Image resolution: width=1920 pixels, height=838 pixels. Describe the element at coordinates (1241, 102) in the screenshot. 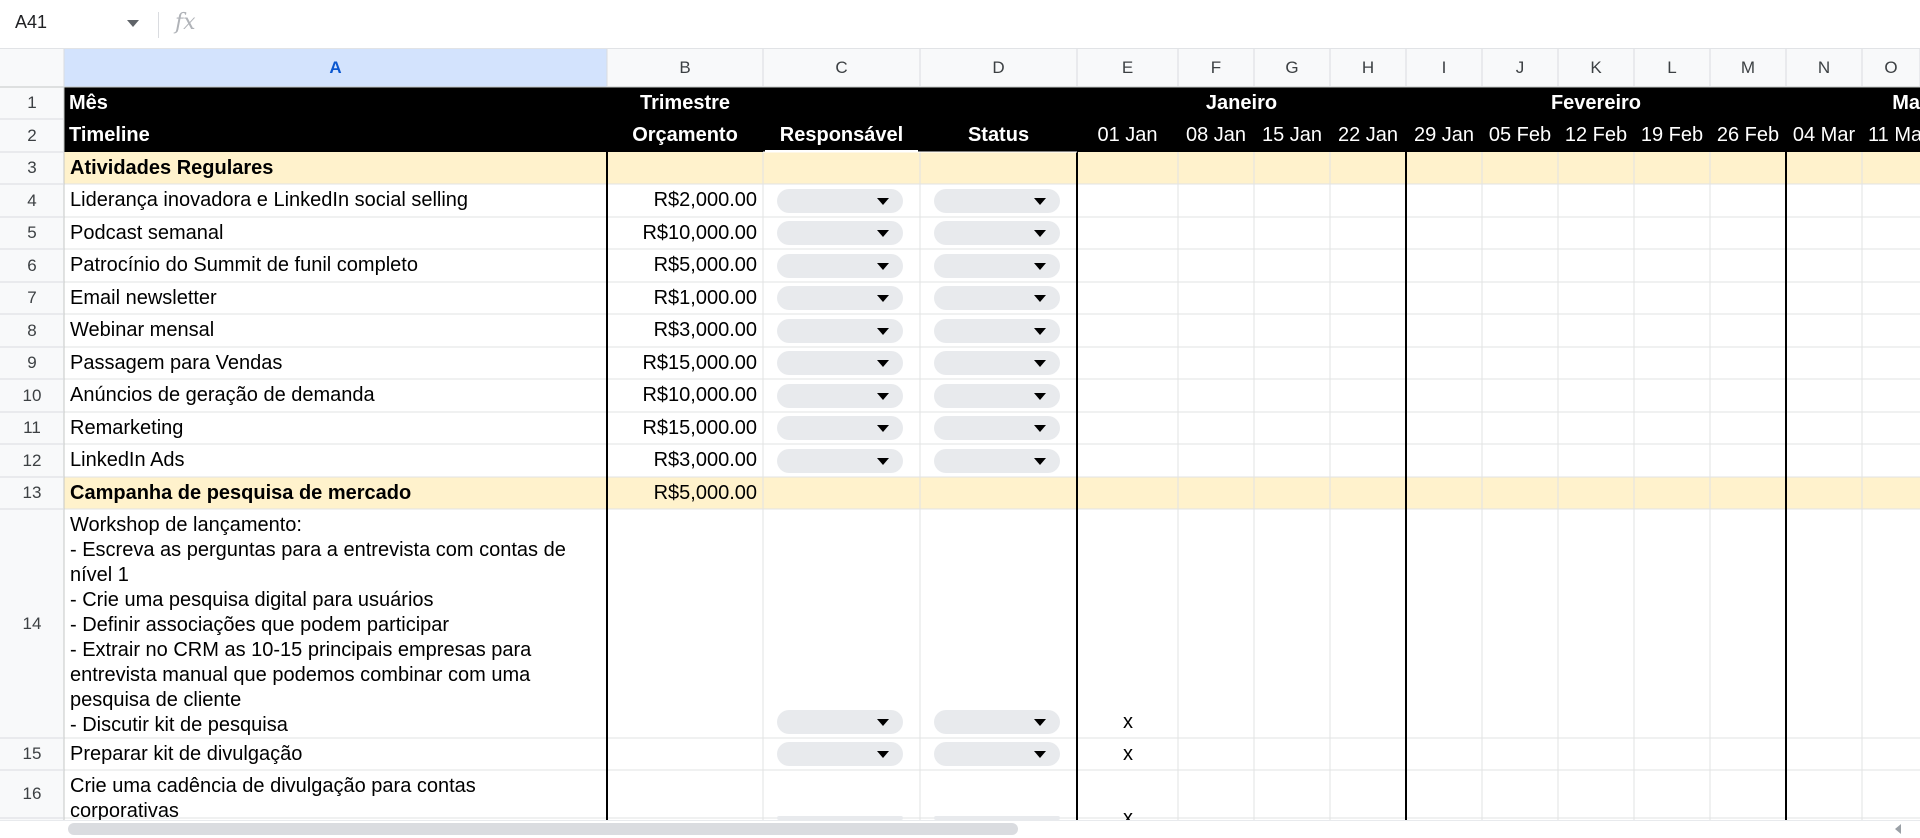

I see `header-janeiro: Janeiro` at that location.